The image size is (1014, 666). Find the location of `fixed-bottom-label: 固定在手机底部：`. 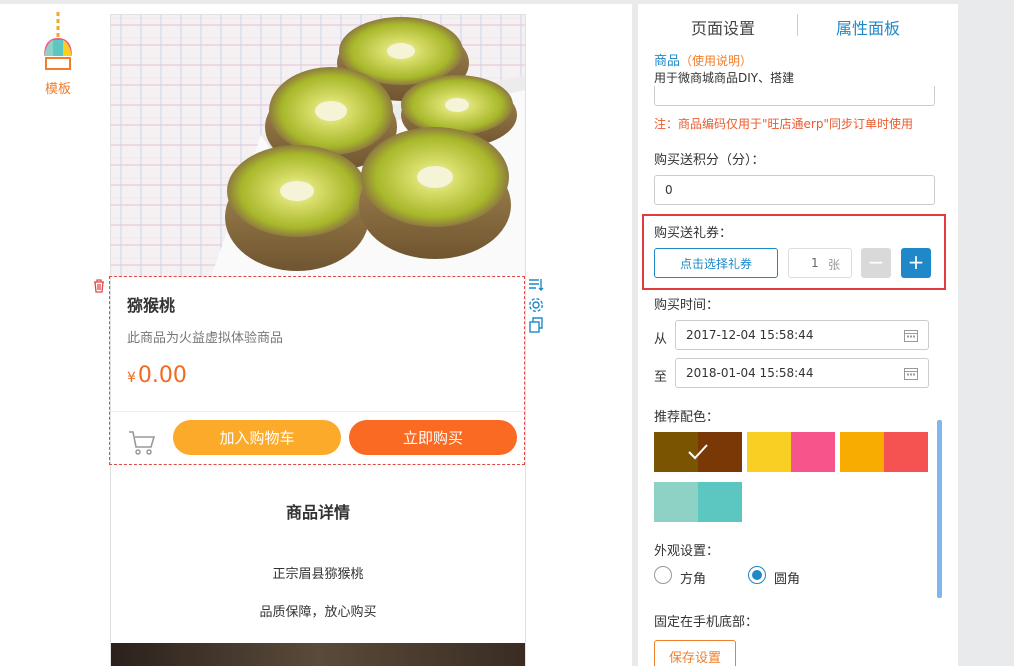

fixed-bottom-label: 固定在手机底部： is located at coordinates (706, 622).